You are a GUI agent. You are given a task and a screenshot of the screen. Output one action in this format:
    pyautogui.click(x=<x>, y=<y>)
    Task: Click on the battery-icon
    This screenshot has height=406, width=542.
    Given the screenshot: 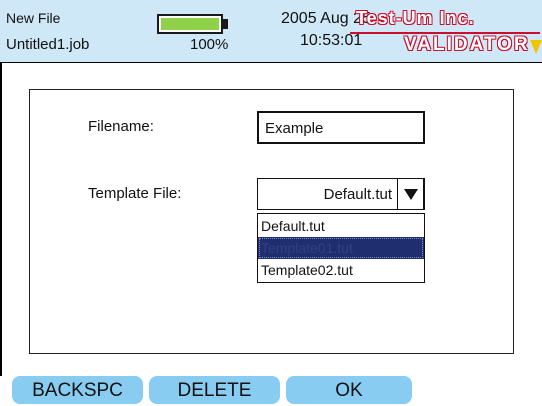 What is the action you would take?
    pyautogui.click(x=190, y=24)
    